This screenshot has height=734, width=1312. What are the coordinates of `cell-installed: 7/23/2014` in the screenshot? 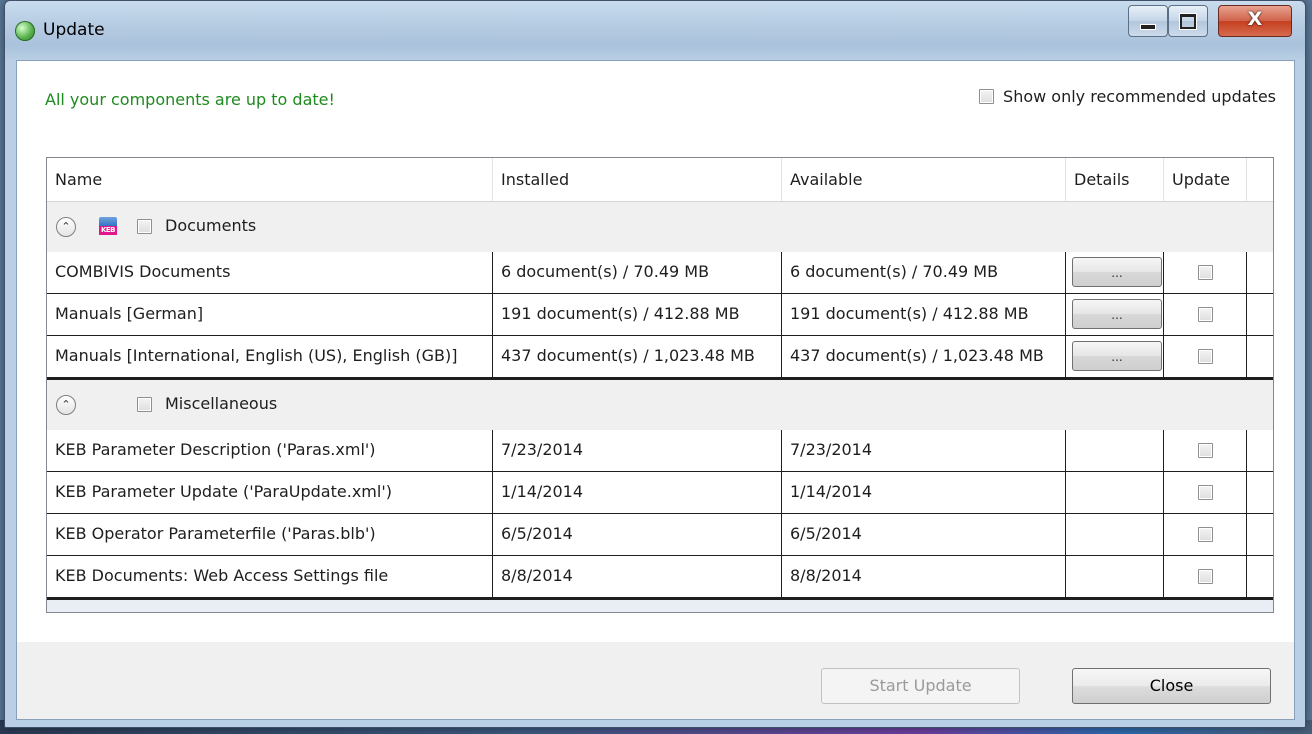 It's located at (637, 450).